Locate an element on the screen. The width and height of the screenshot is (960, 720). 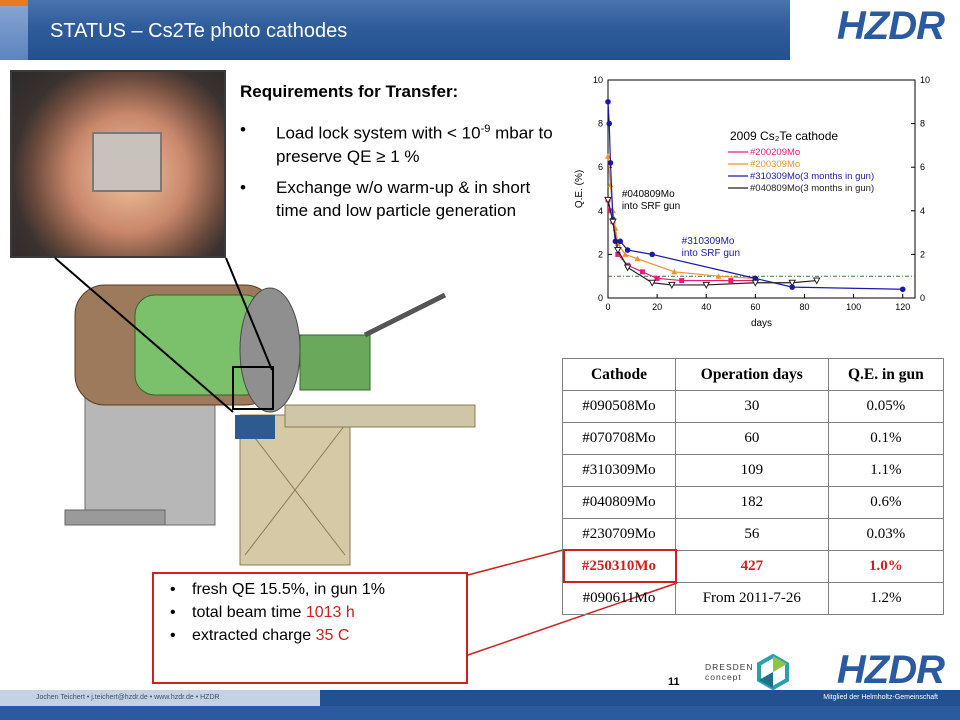
legend-label: #200309Mo is located at coordinates (775, 164).